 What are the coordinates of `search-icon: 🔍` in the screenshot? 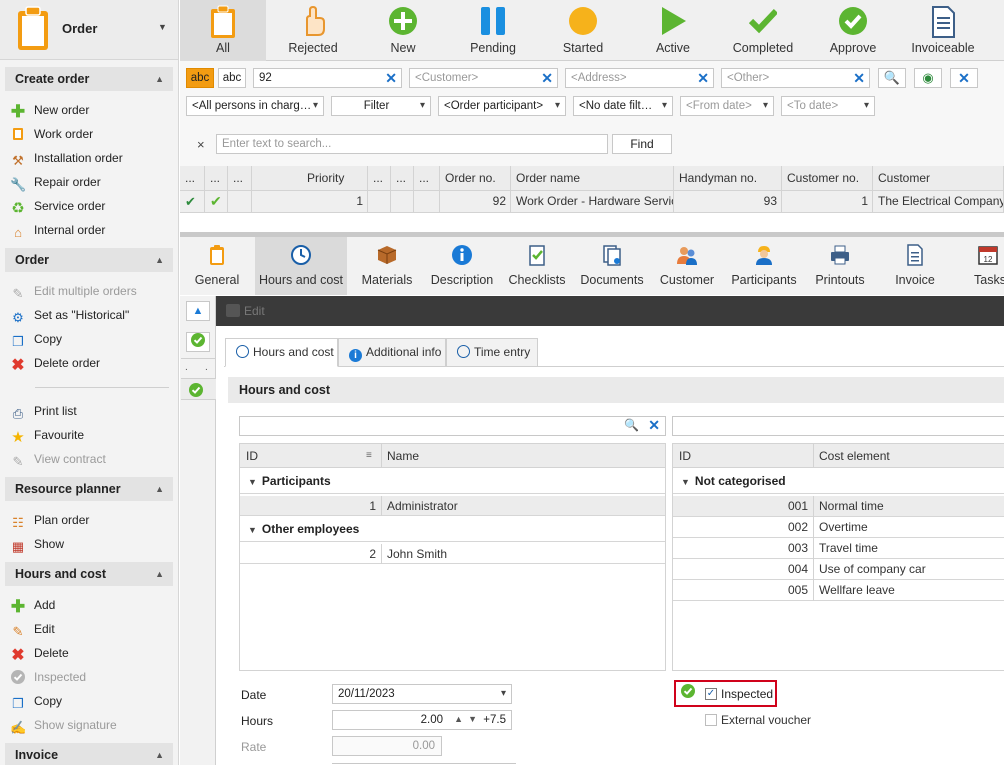 It's located at (892, 78).